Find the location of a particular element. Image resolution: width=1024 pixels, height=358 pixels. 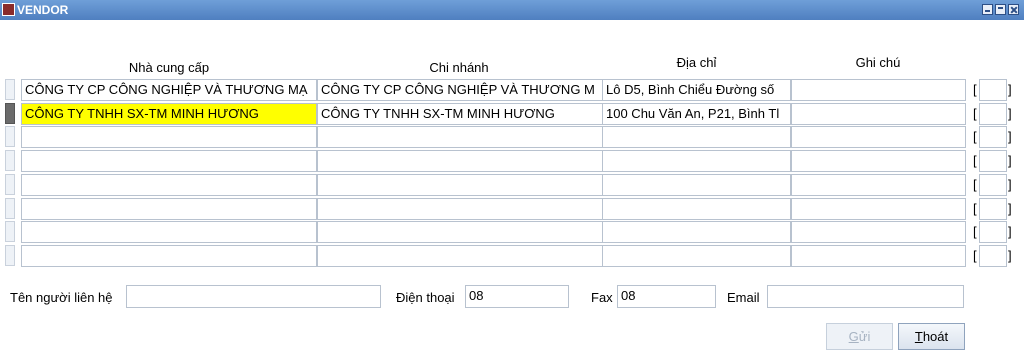

exit-button-mnemonic: T is located at coordinates (918, 336).